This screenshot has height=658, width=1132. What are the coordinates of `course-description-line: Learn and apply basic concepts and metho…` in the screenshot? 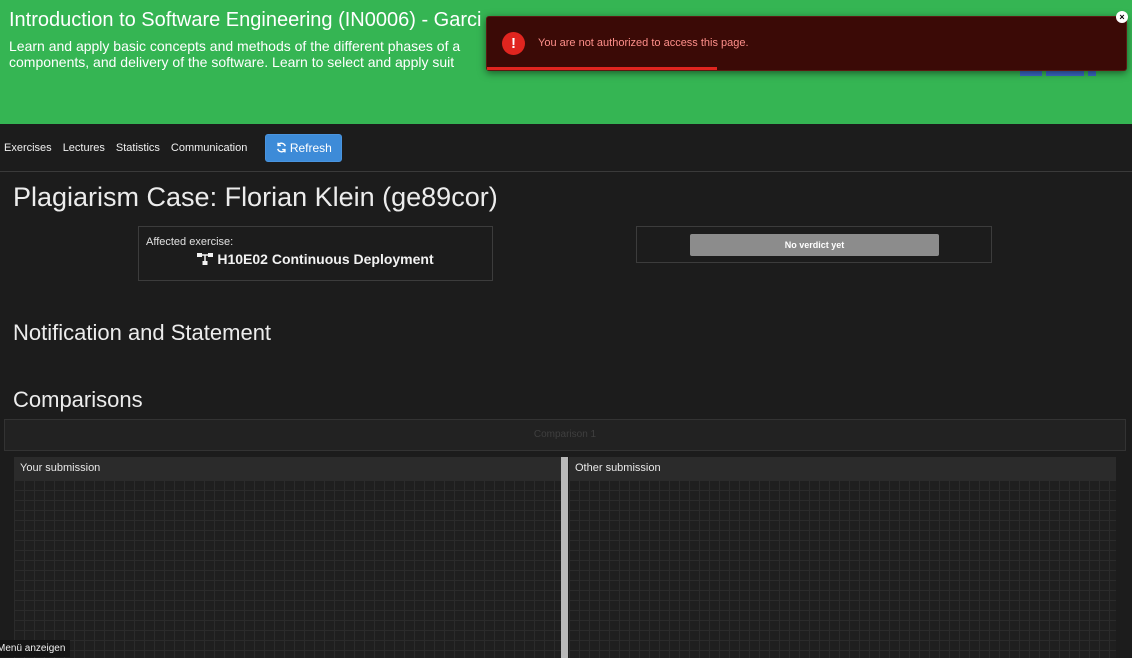 It's located at (235, 46).